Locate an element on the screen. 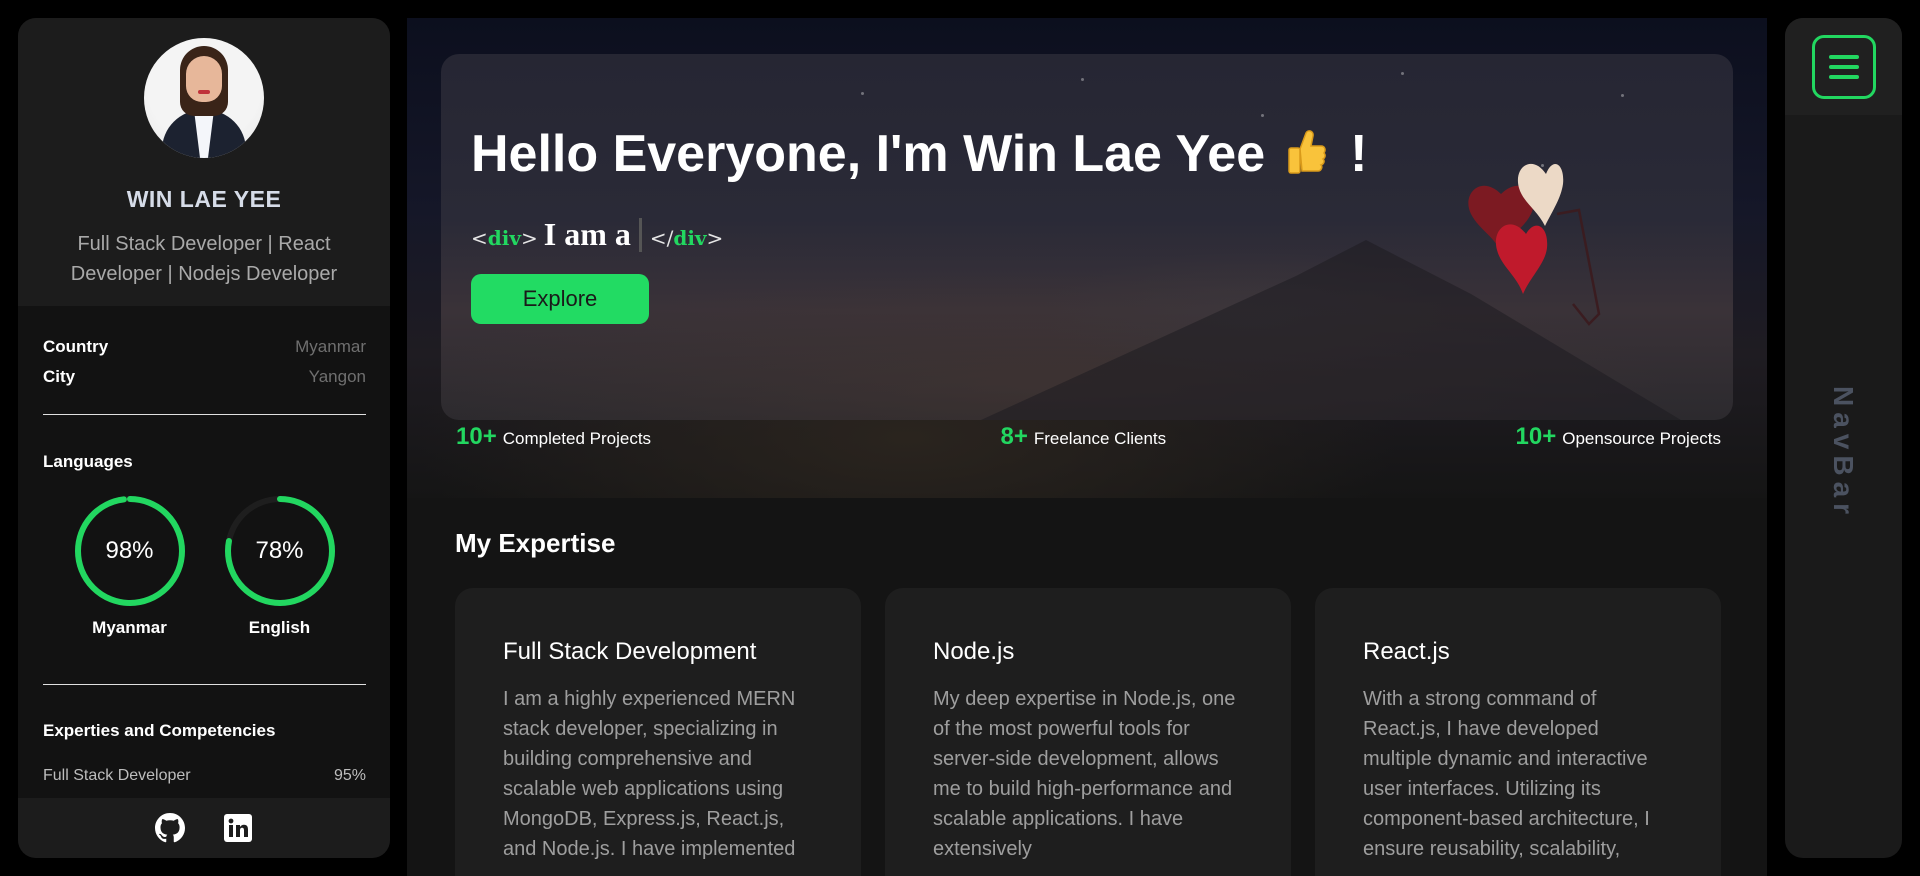 This screenshot has height=876, width=1920. profile-info: Country Myanmar City Yangon is located at coordinates (204, 360).